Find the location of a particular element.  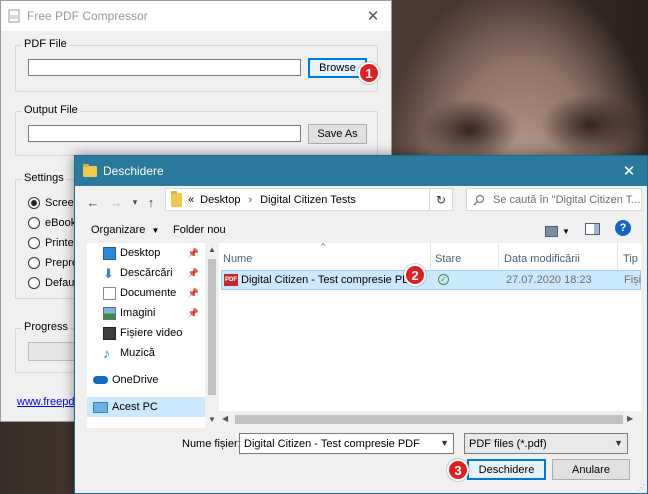

nav-item-label: Descărcări is located at coordinates (146, 273).